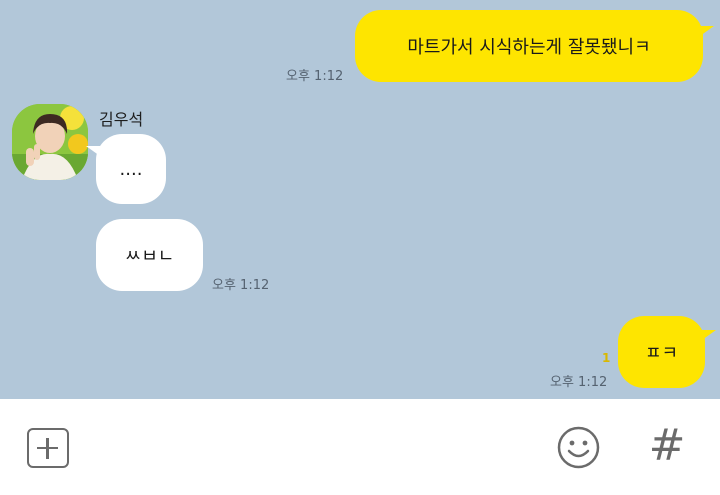 This screenshot has height=495, width=720. I want to click on my-message-bubble: 마트가서 시식하는게 잘못됐니ㅋ, so click(529, 46).